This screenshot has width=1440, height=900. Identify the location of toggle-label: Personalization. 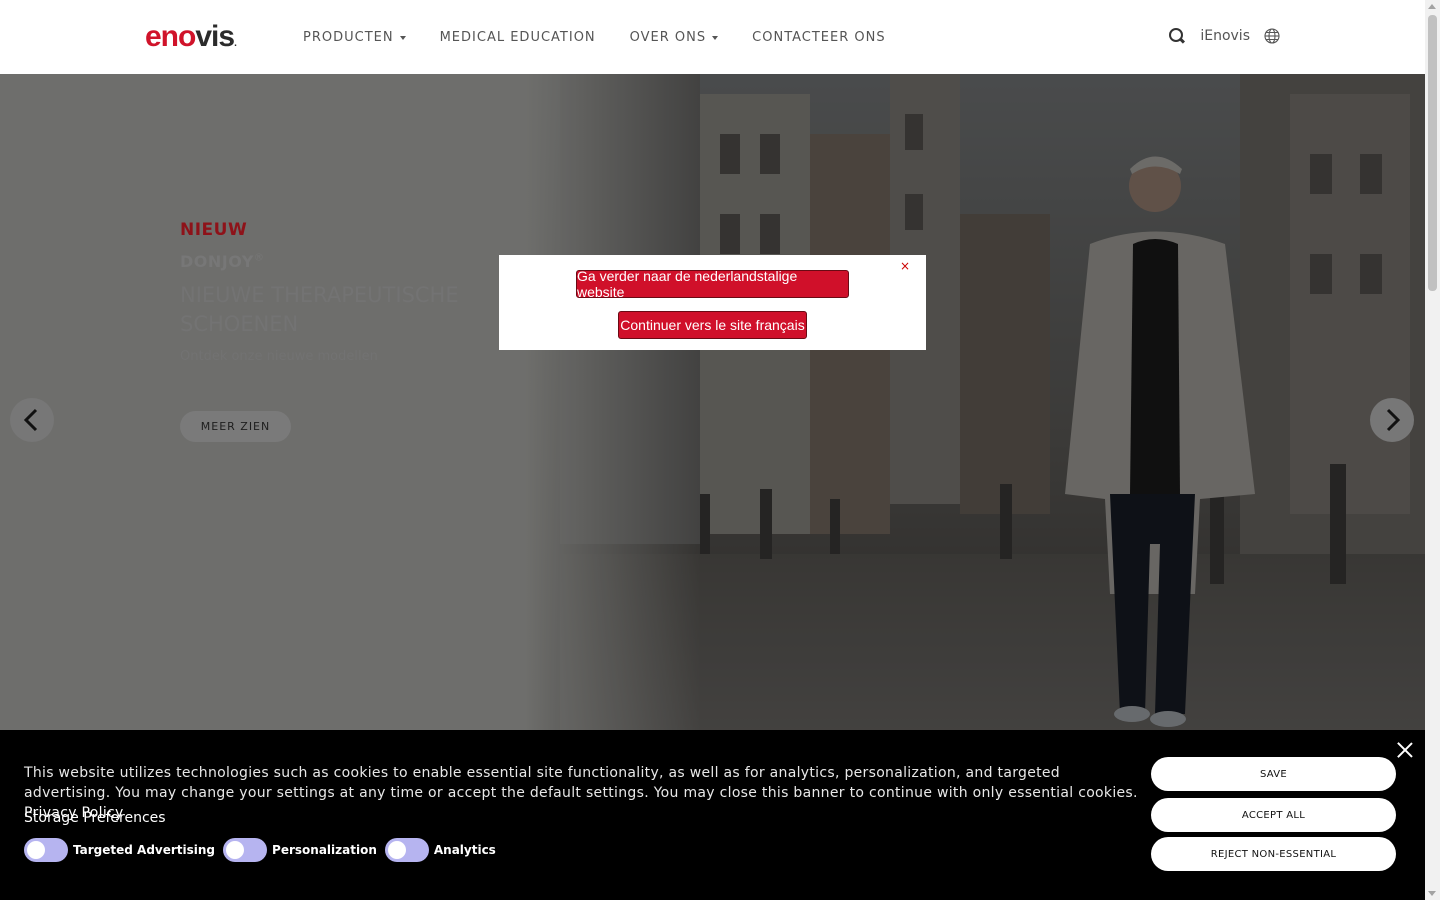
(324, 850).